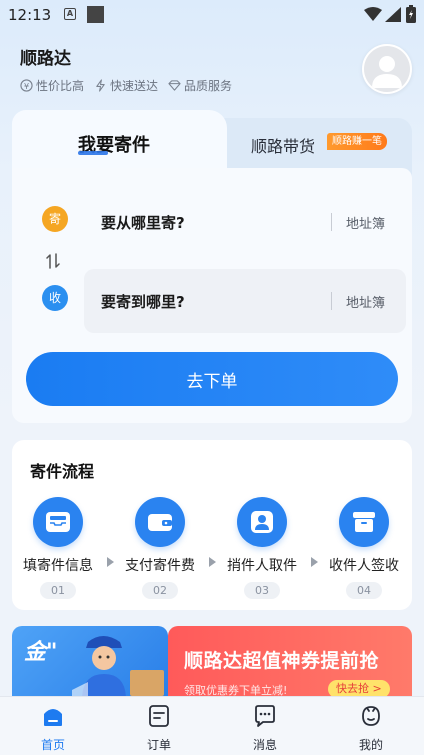 The width and height of the screenshot is (424, 755). What do you see at coordinates (158, 745) in the screenshot?
I see `nav-label: 订单` at bounding box center [158, 745].